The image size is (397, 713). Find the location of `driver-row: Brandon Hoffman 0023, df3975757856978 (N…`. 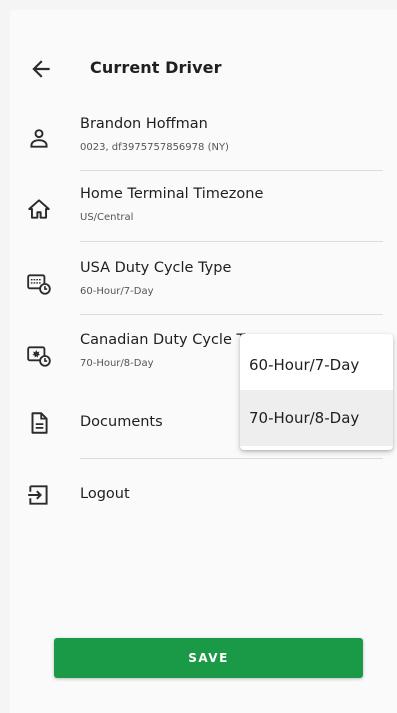

driver-row: Brandon Hoffman 0023, df3975757856978 (N… is located at coordinates (203, 146).